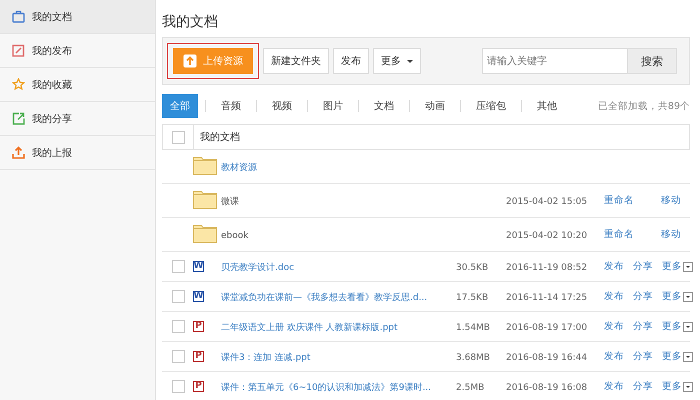 The image size is (700, 400). I want to click on caret-icon, so click(410, 61).